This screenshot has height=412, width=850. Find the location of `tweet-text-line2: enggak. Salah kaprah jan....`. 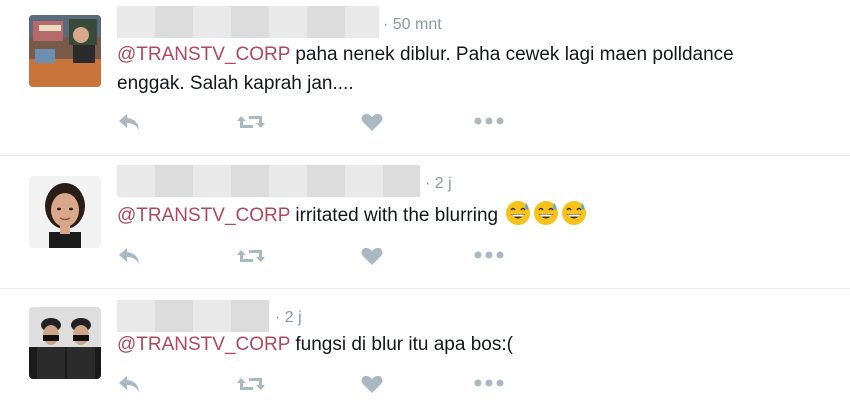

tweet-text-line2: enggak. Salah kaprah jan.... is located at coordinates (235, 83).